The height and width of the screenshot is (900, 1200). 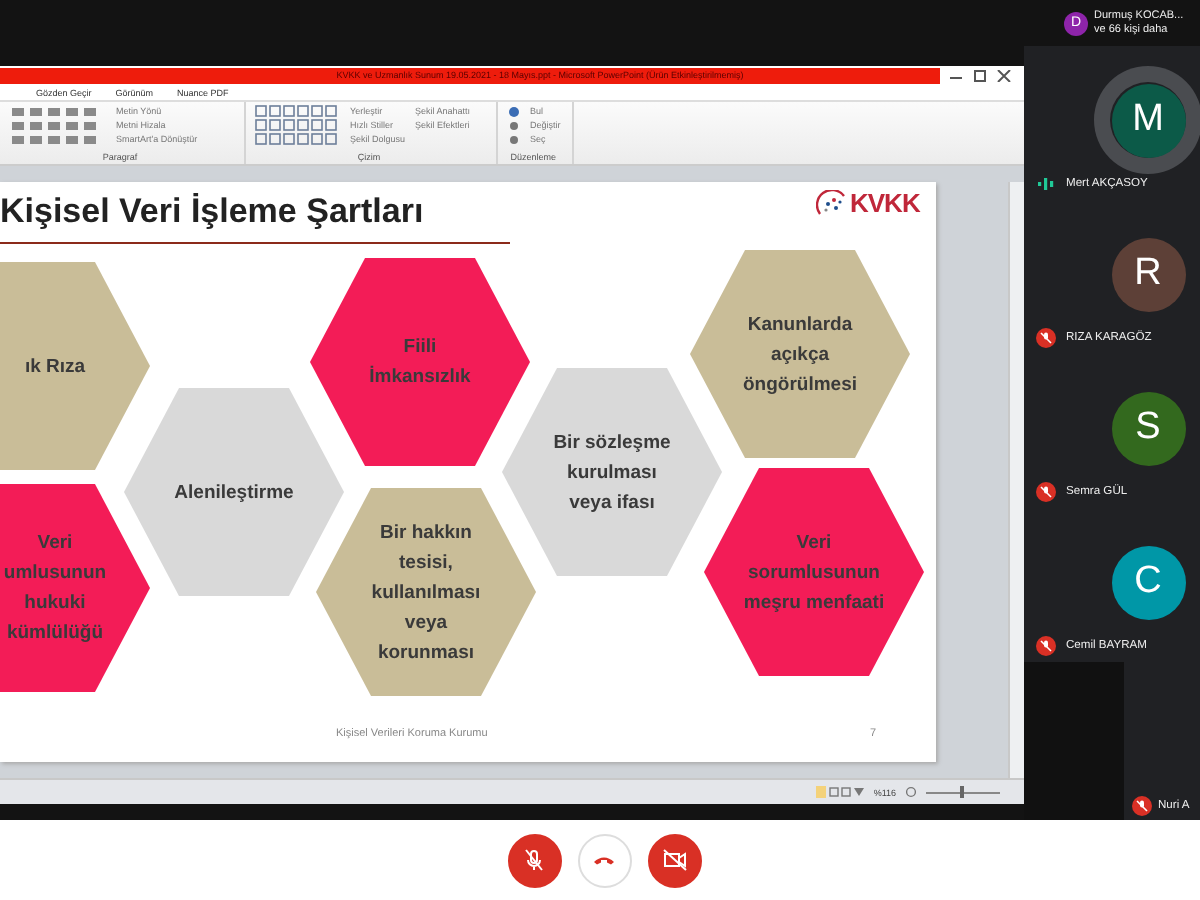 I want to click on hang-up-button, so click(x=604, y=860).